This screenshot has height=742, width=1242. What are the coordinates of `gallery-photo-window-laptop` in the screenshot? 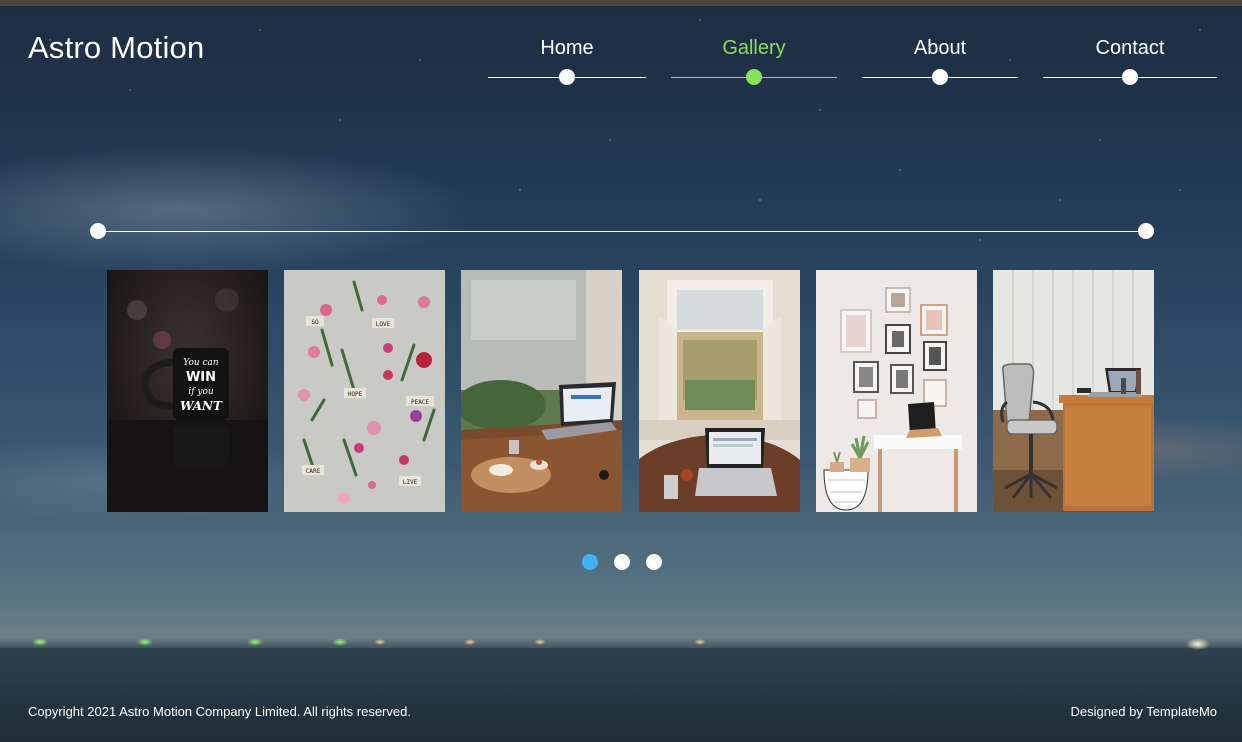 It's located at (719, 391).